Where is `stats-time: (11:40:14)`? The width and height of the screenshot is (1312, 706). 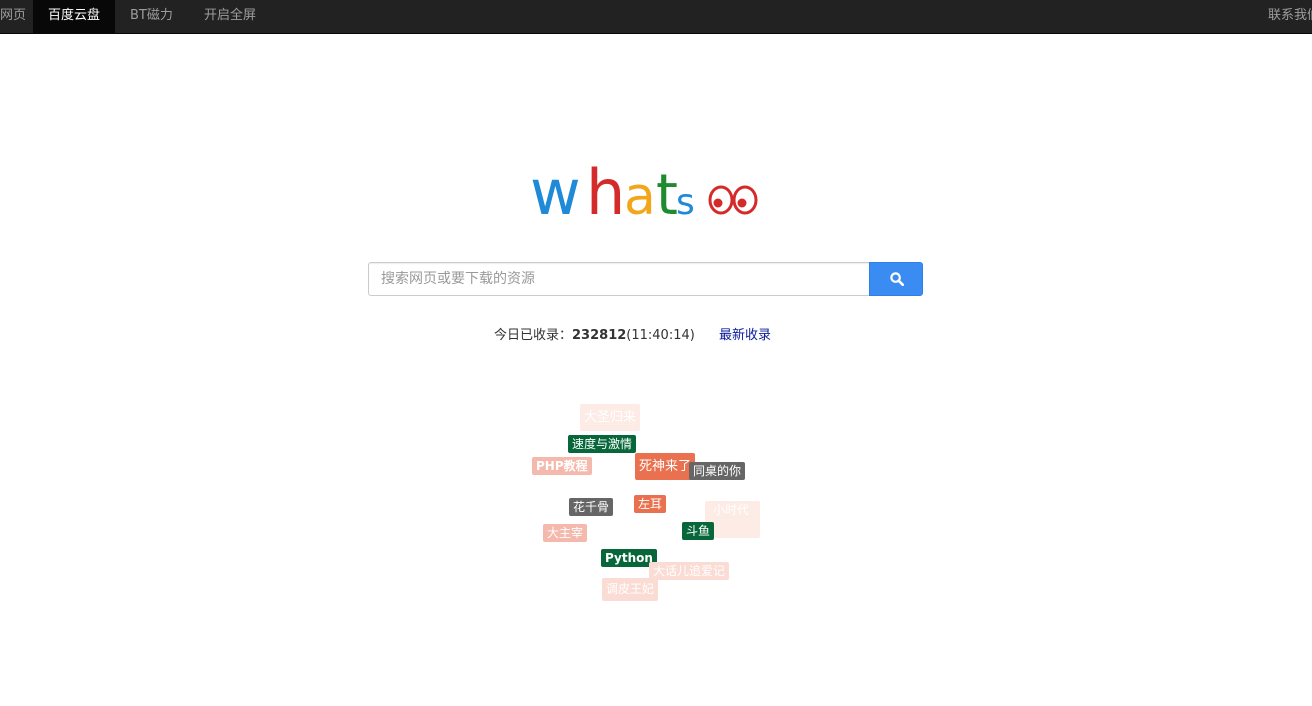 stats-time: (11:40:14) is located at coordinates (660, 335).